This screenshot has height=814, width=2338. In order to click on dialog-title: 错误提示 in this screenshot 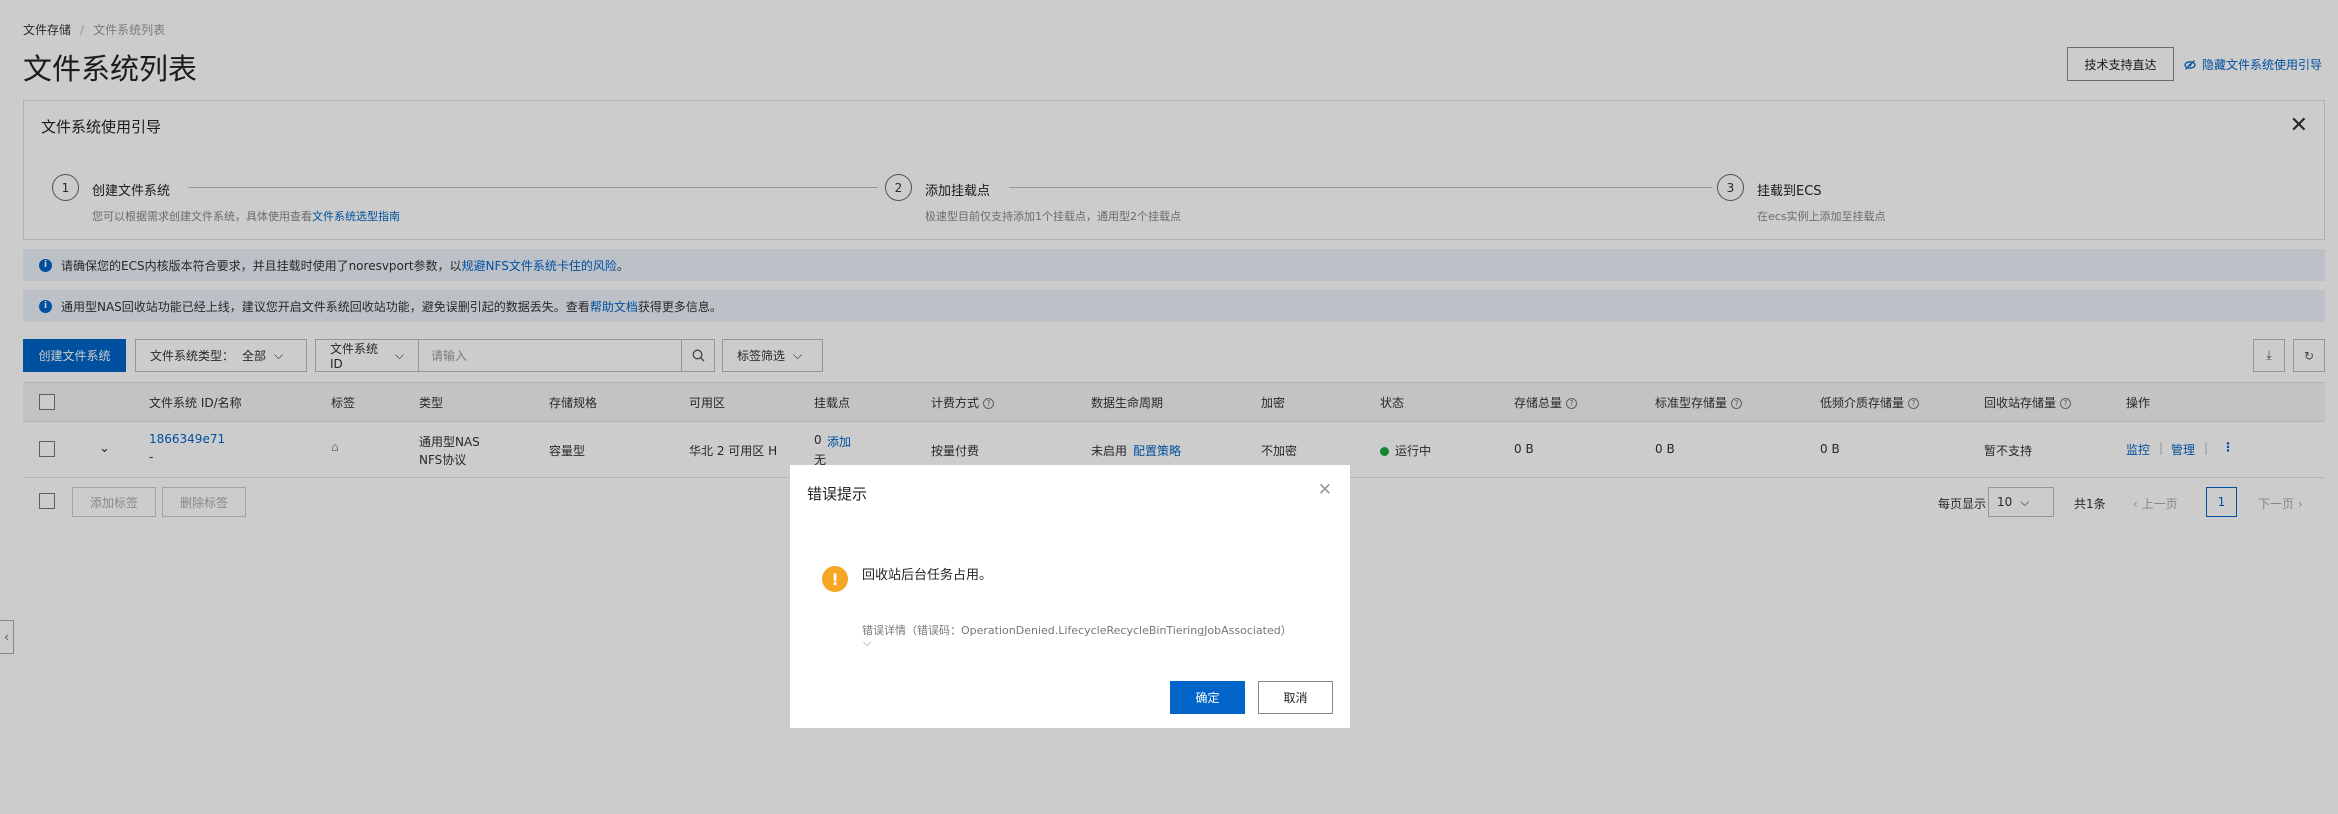, I will do `click(837, 494)`.